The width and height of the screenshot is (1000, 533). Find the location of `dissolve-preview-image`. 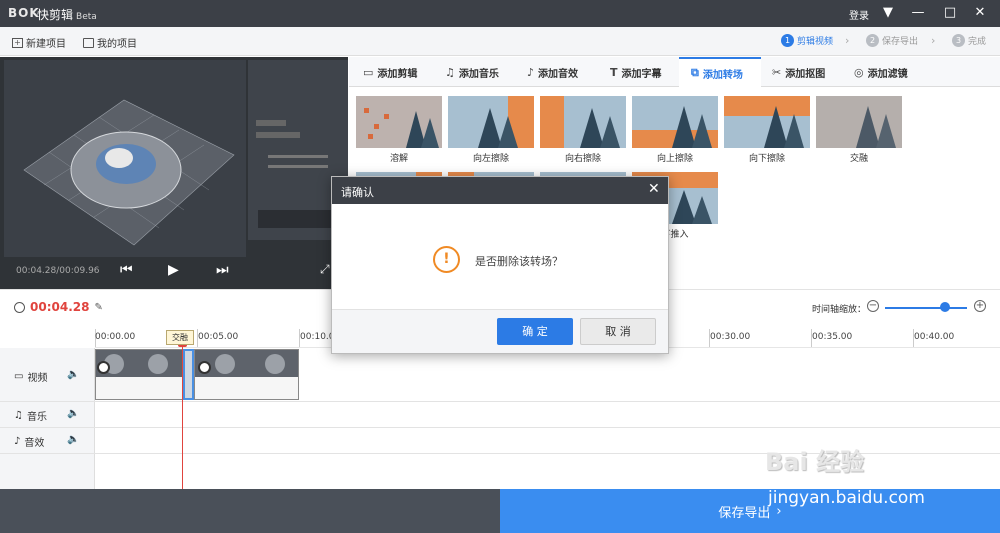

dissolve-preview-image is located at coordinates (399, 122).